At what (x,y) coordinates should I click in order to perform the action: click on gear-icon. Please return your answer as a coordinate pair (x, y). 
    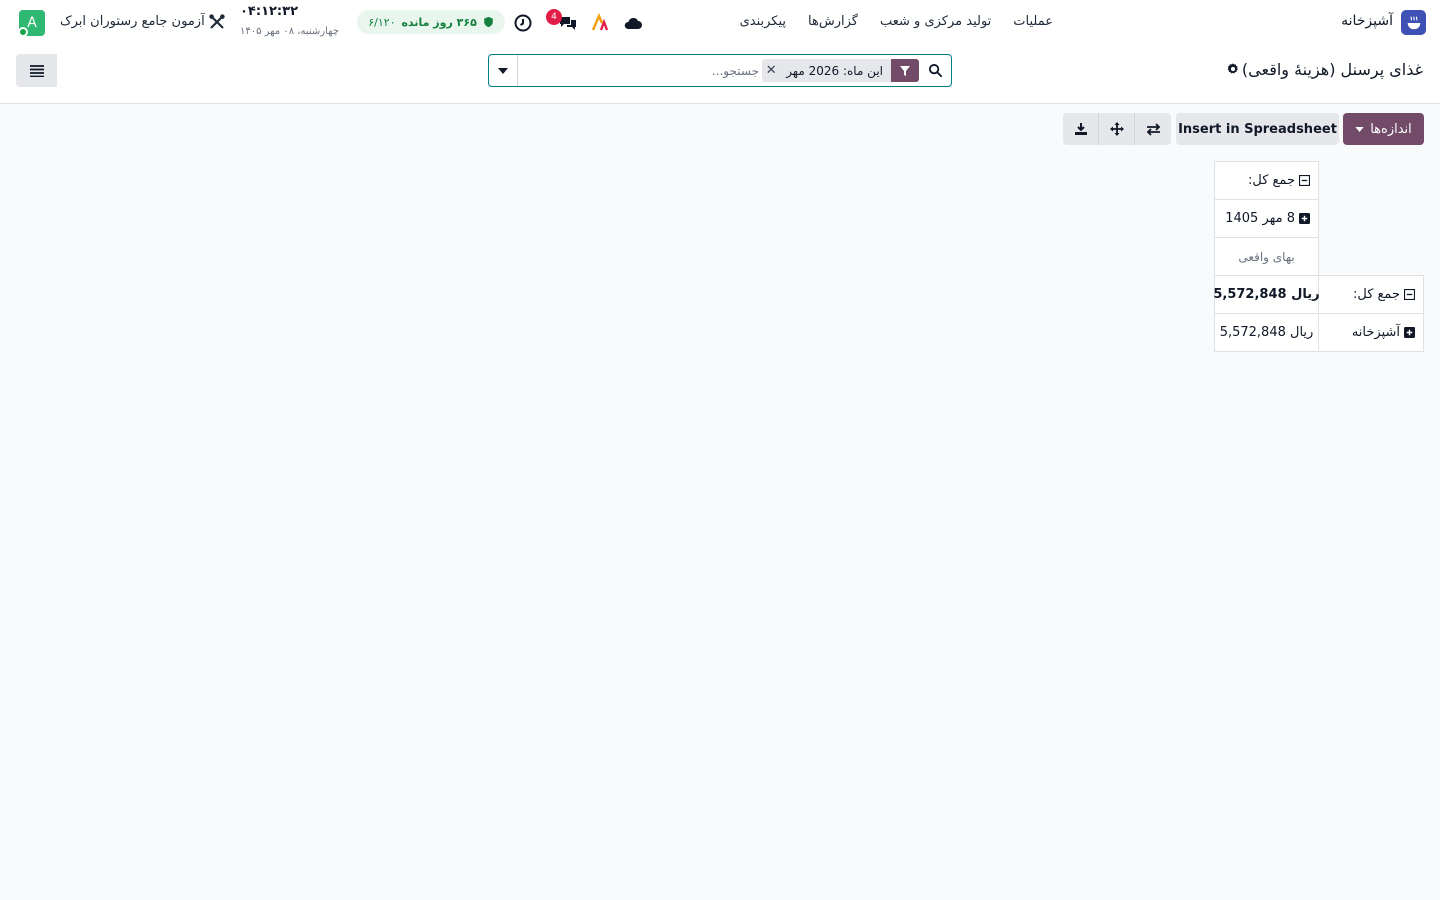
    Looking at the image, I should click on (1233, 69).